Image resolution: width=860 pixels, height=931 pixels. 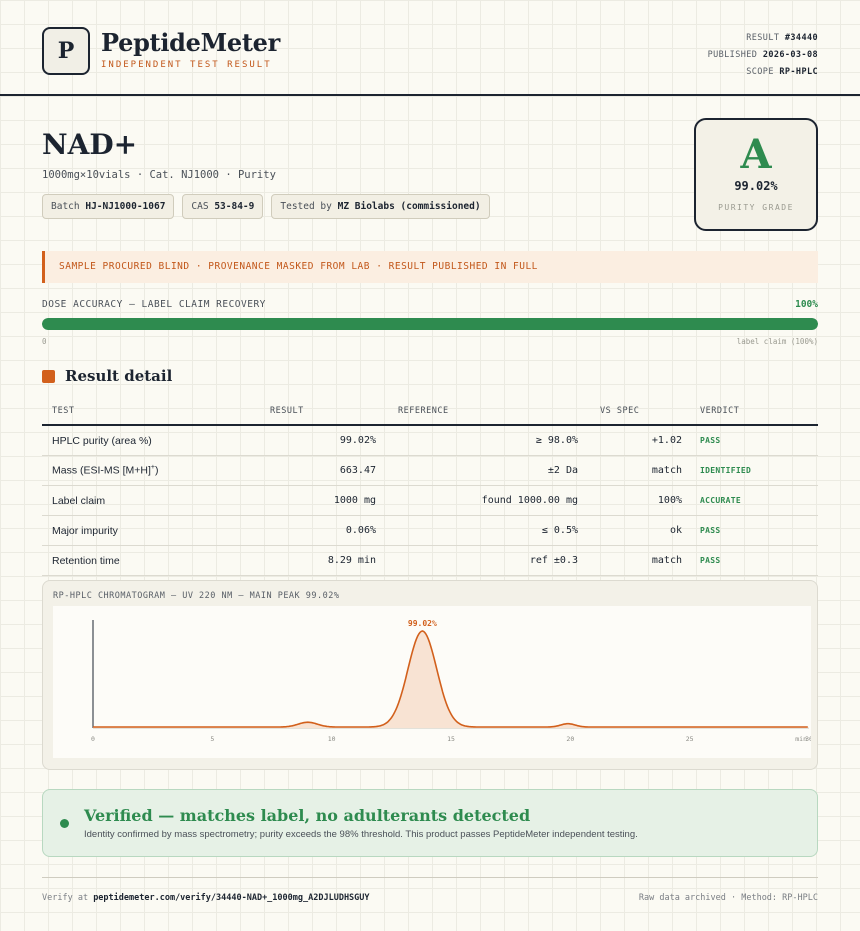 I want to click on tested-by-tag: Tested by MZ Biolabs (commissioned), so click(x=380, y=206).